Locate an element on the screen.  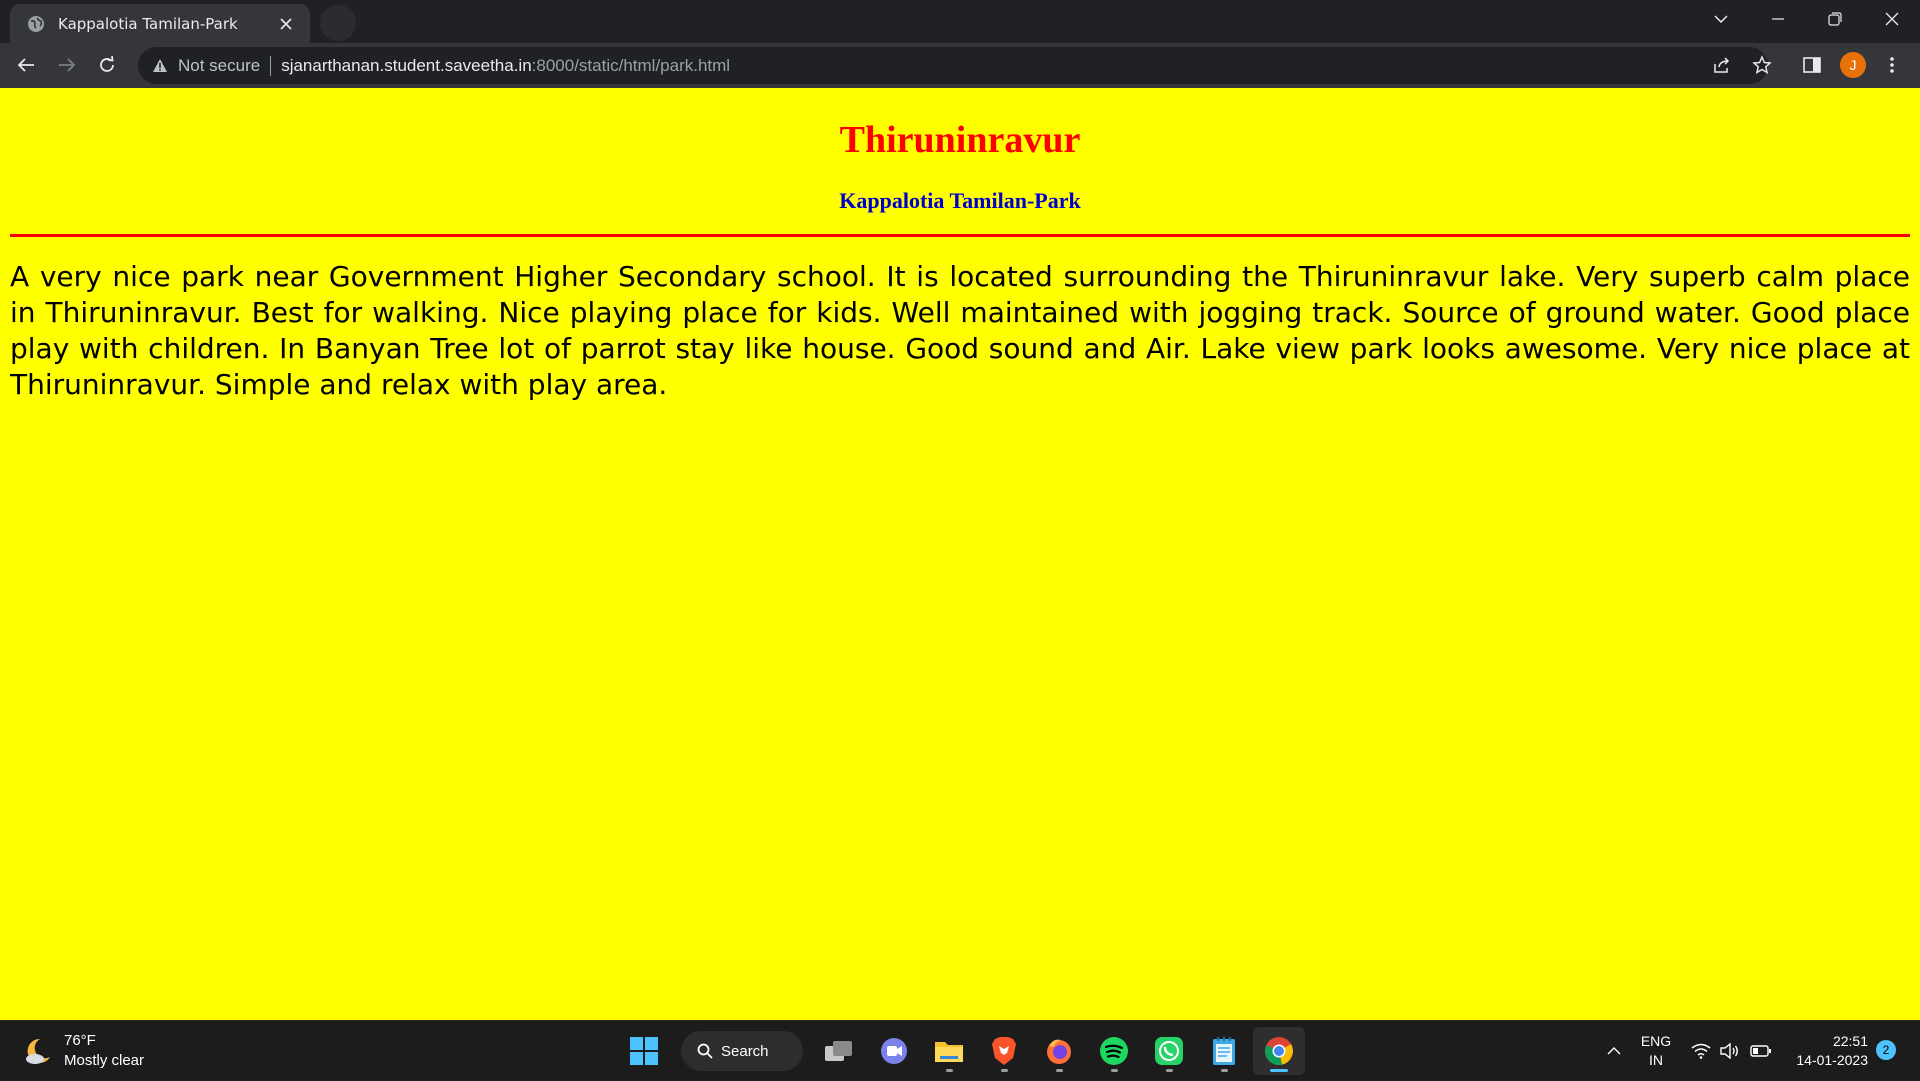
warning-icon is located at coordinates (160, 66).